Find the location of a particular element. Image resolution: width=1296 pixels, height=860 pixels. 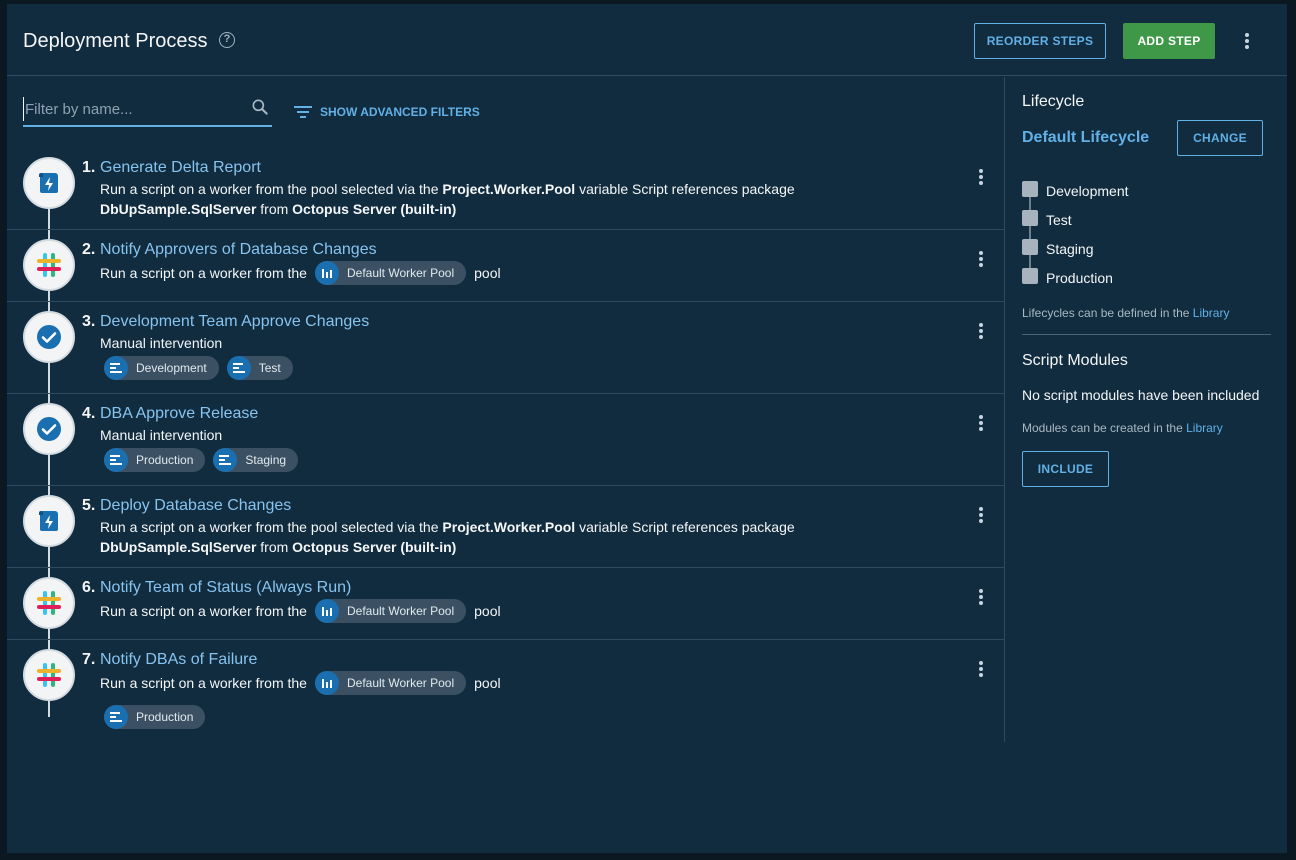

step-name-link: Deploy Database Changes is located at coordinates (195, 506).